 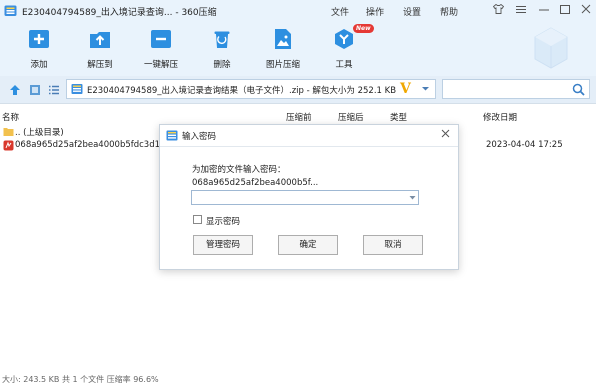 I want to click on extract-to-icon, so click(x=100, y=40).